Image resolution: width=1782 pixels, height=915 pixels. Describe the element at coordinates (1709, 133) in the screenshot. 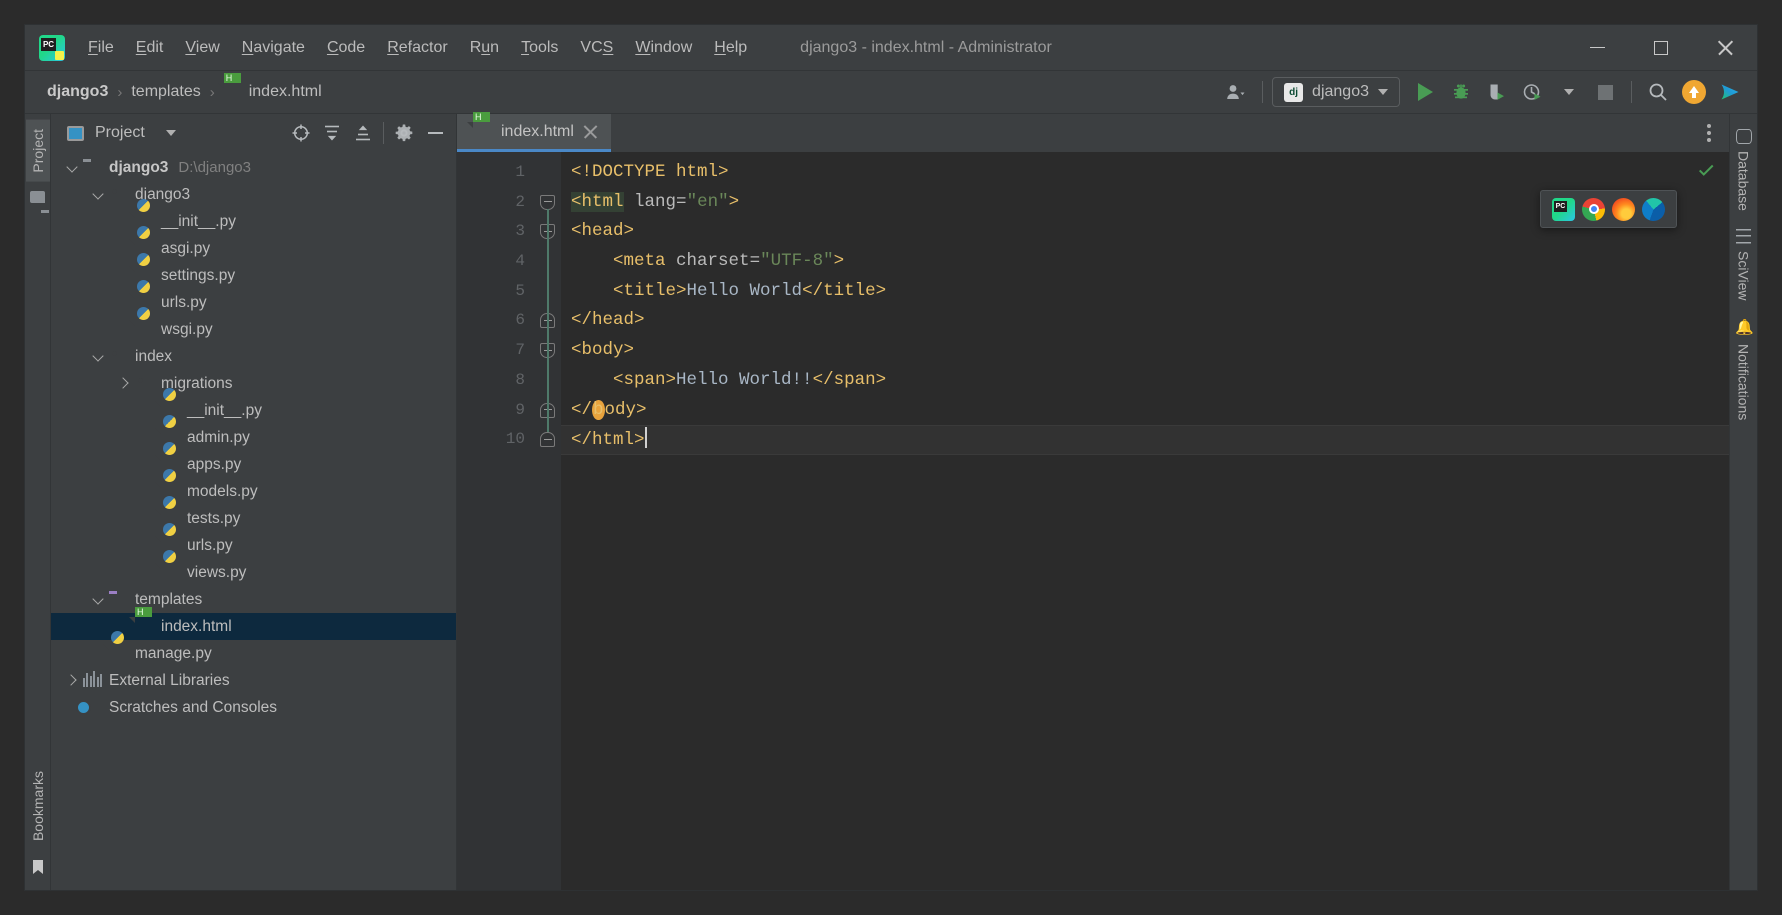

I see `kebab-menu-icon` at that location.